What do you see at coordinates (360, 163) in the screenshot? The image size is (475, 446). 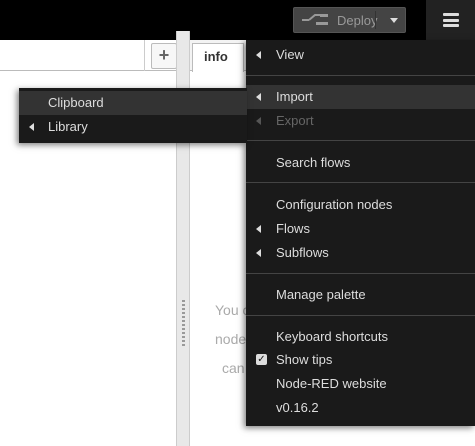 I see `menu-item-search-flows: Search flows` at bounding box center [360, 163].